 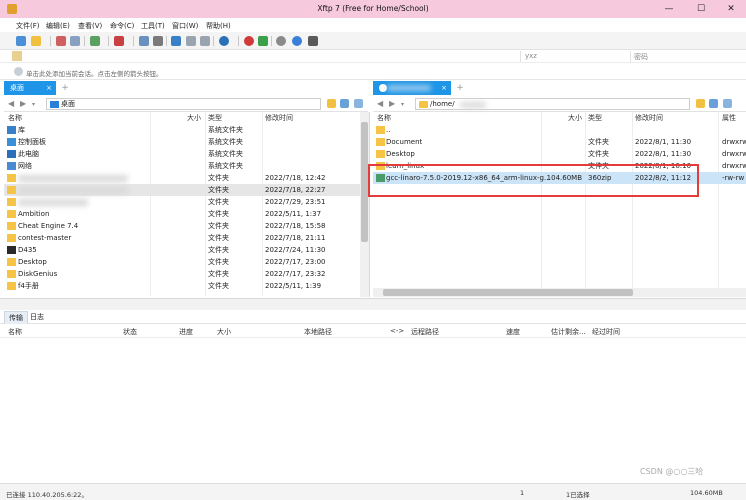 I want to click on screen-icon, so click(x=313, y=41).